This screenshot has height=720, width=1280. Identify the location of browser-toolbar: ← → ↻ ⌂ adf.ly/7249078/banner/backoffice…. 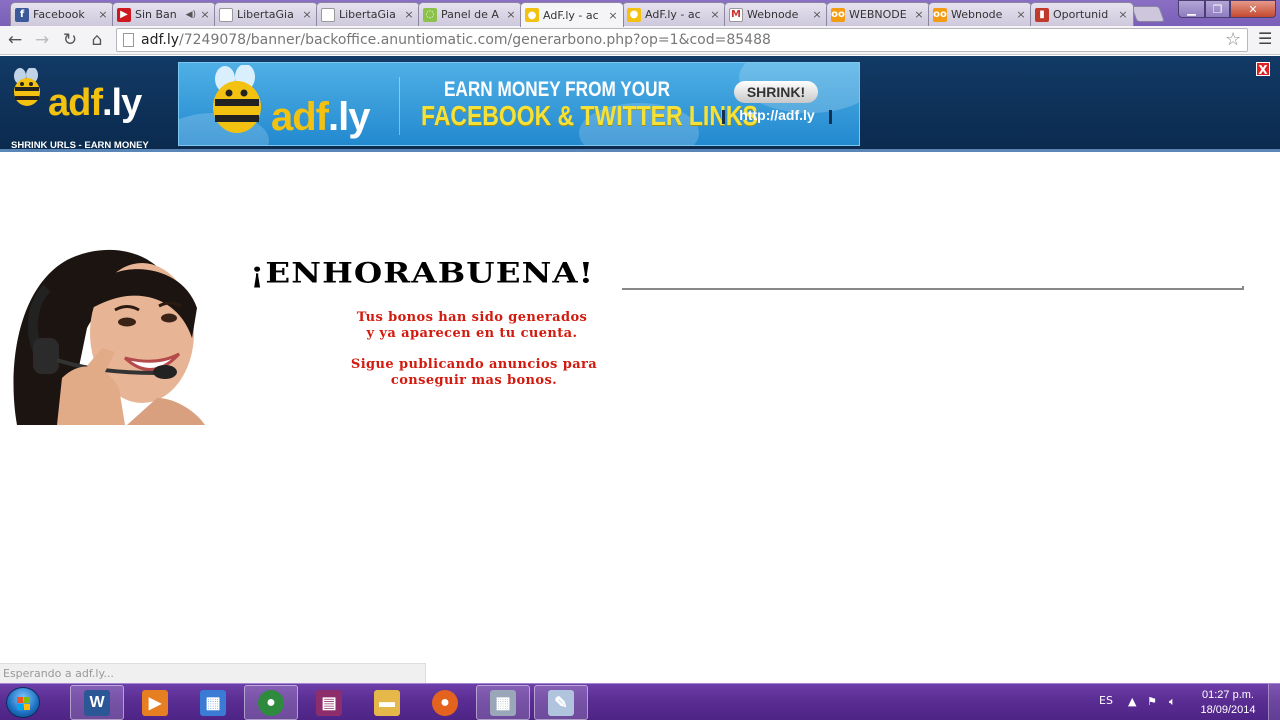
(640, 40).